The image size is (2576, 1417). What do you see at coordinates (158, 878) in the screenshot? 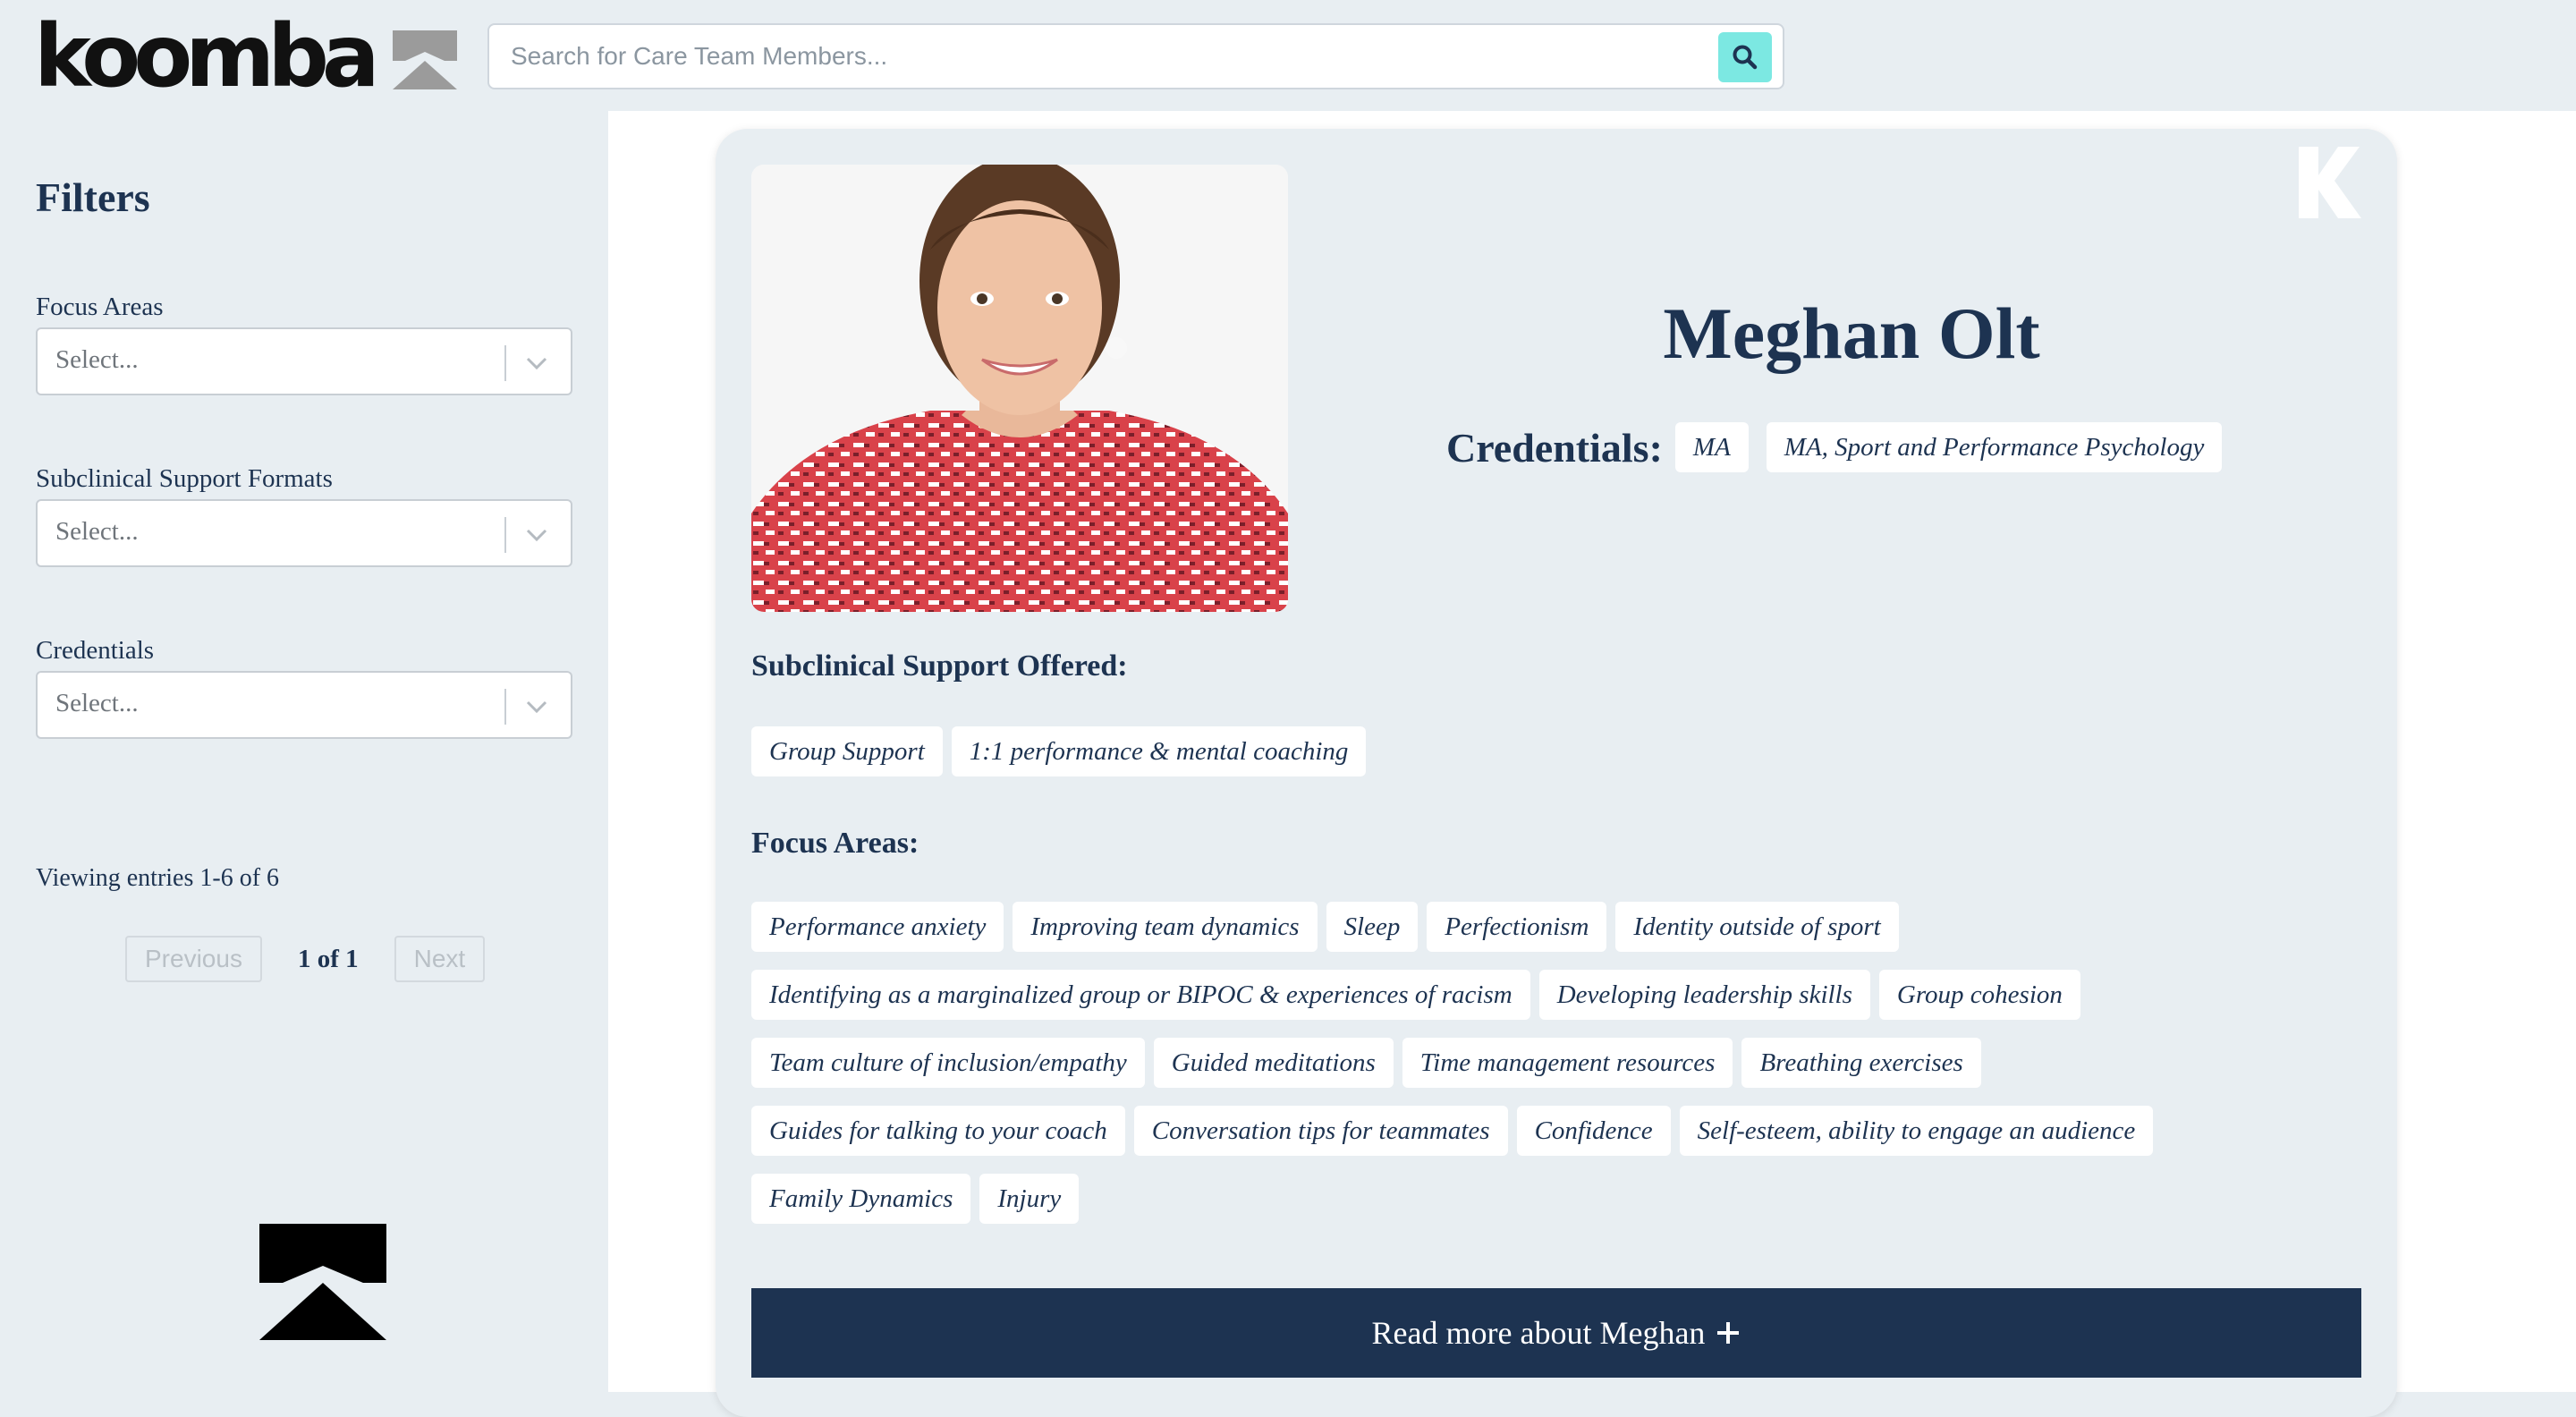
I see `entries-count: Viewing entries 1-6 of 6` at bounding box center [158, 878].